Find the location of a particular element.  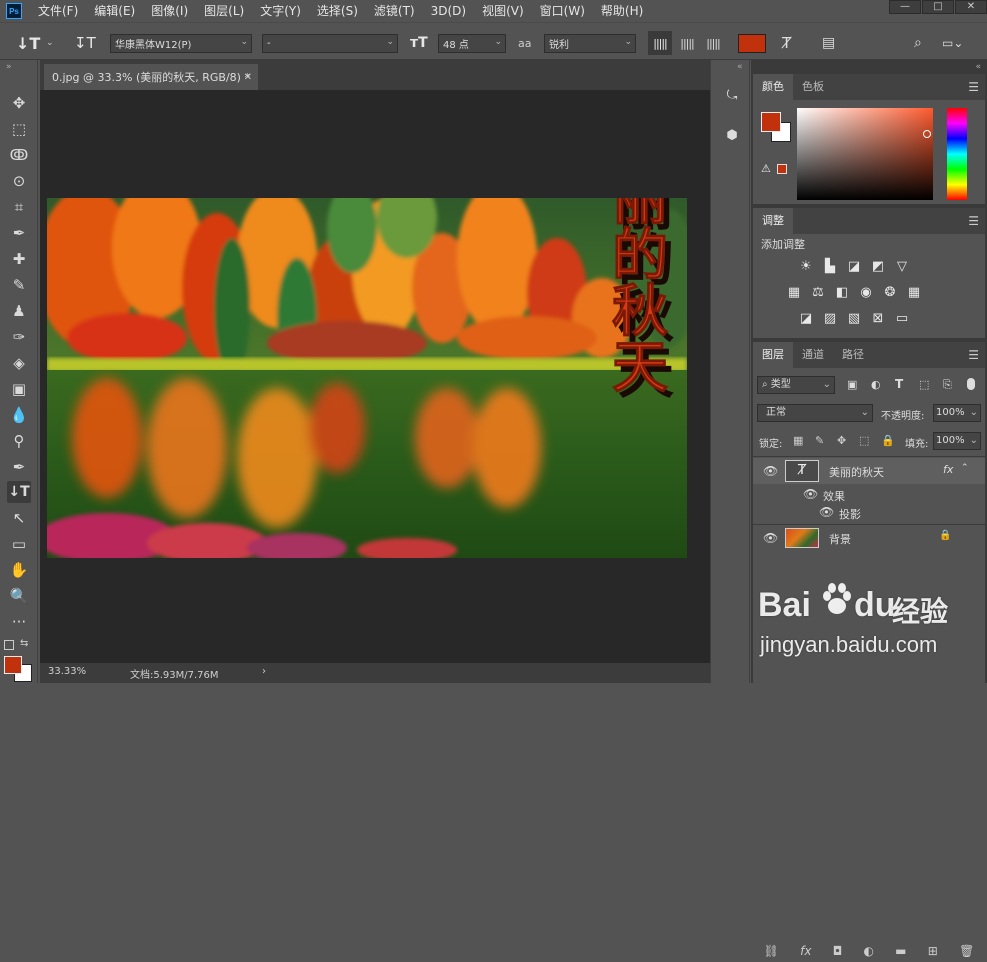

threshold-icon: ▧ is located at coordinates (854, 318).